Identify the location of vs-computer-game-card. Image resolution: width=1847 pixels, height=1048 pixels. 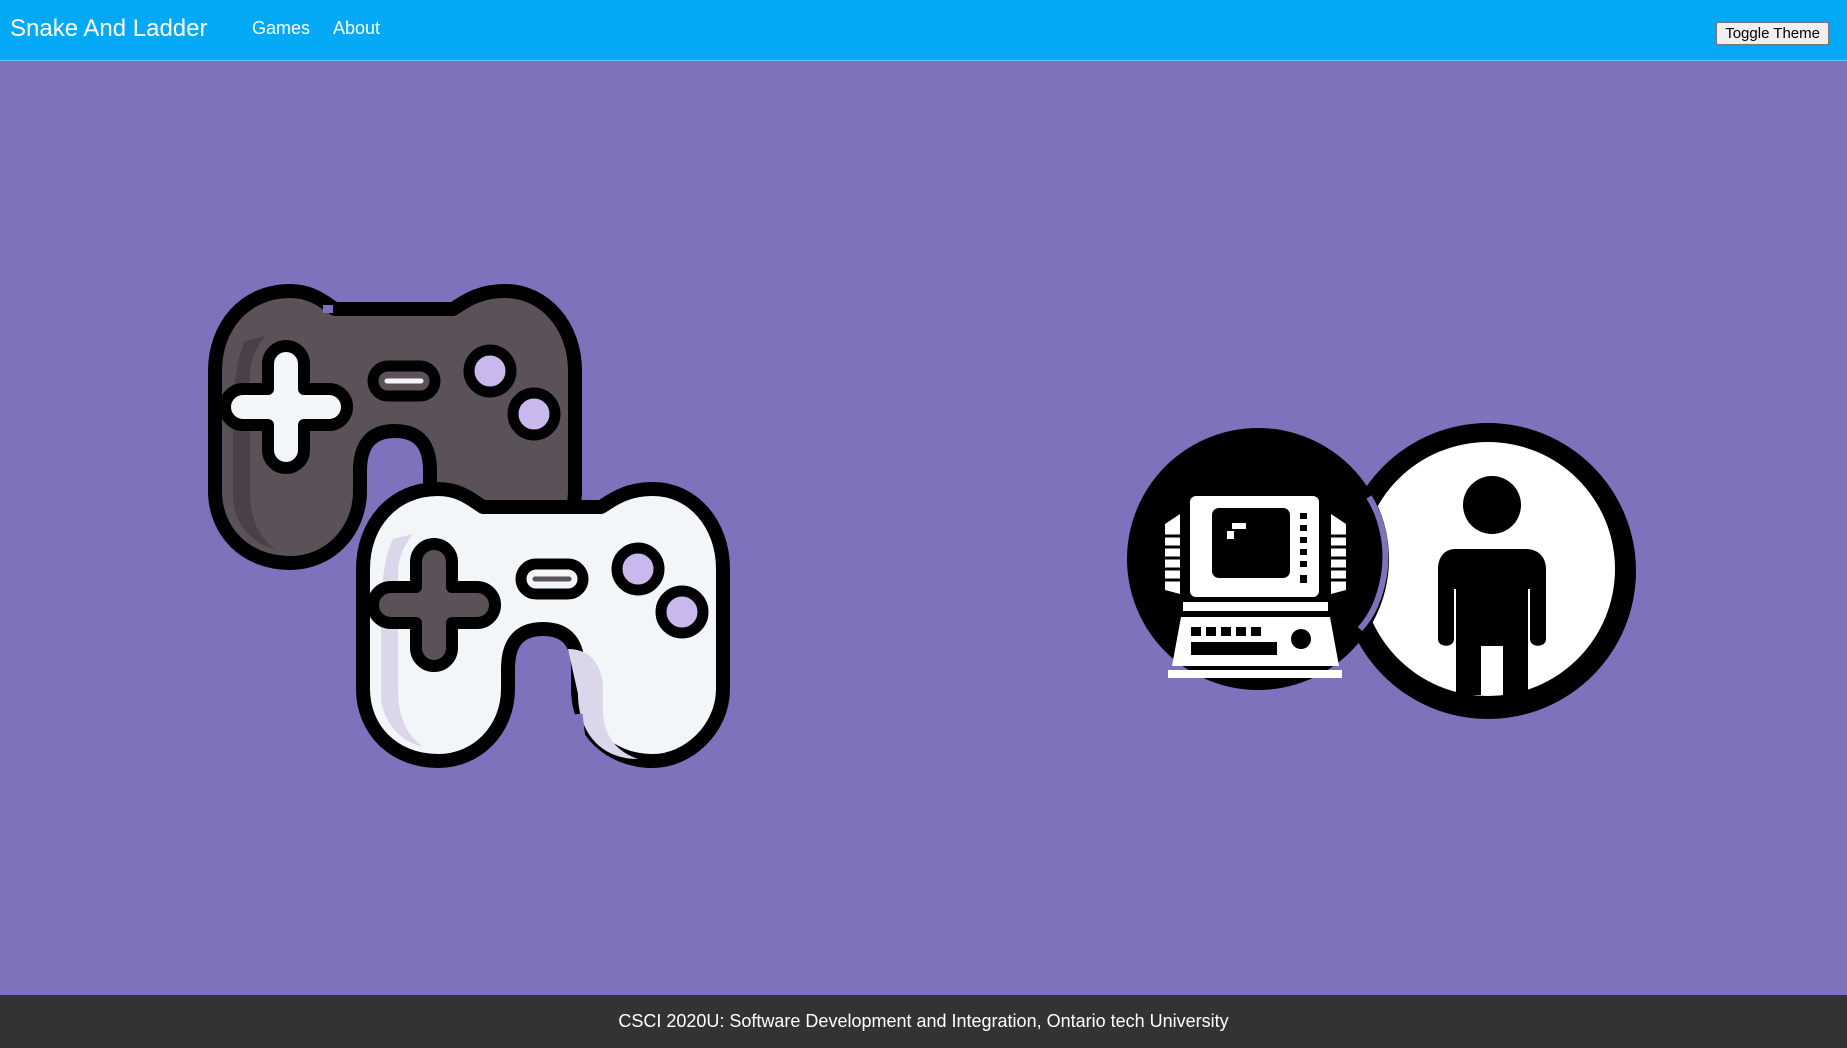
(1375, 551).